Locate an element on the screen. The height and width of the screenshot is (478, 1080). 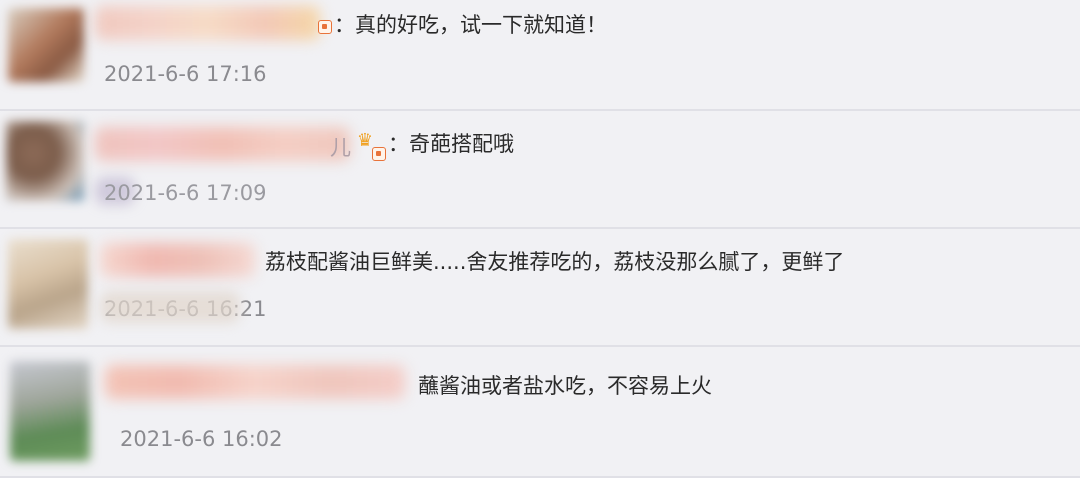
comment-timestamp: 2021-6-6 16:02 is located at coordinates (201, 439).